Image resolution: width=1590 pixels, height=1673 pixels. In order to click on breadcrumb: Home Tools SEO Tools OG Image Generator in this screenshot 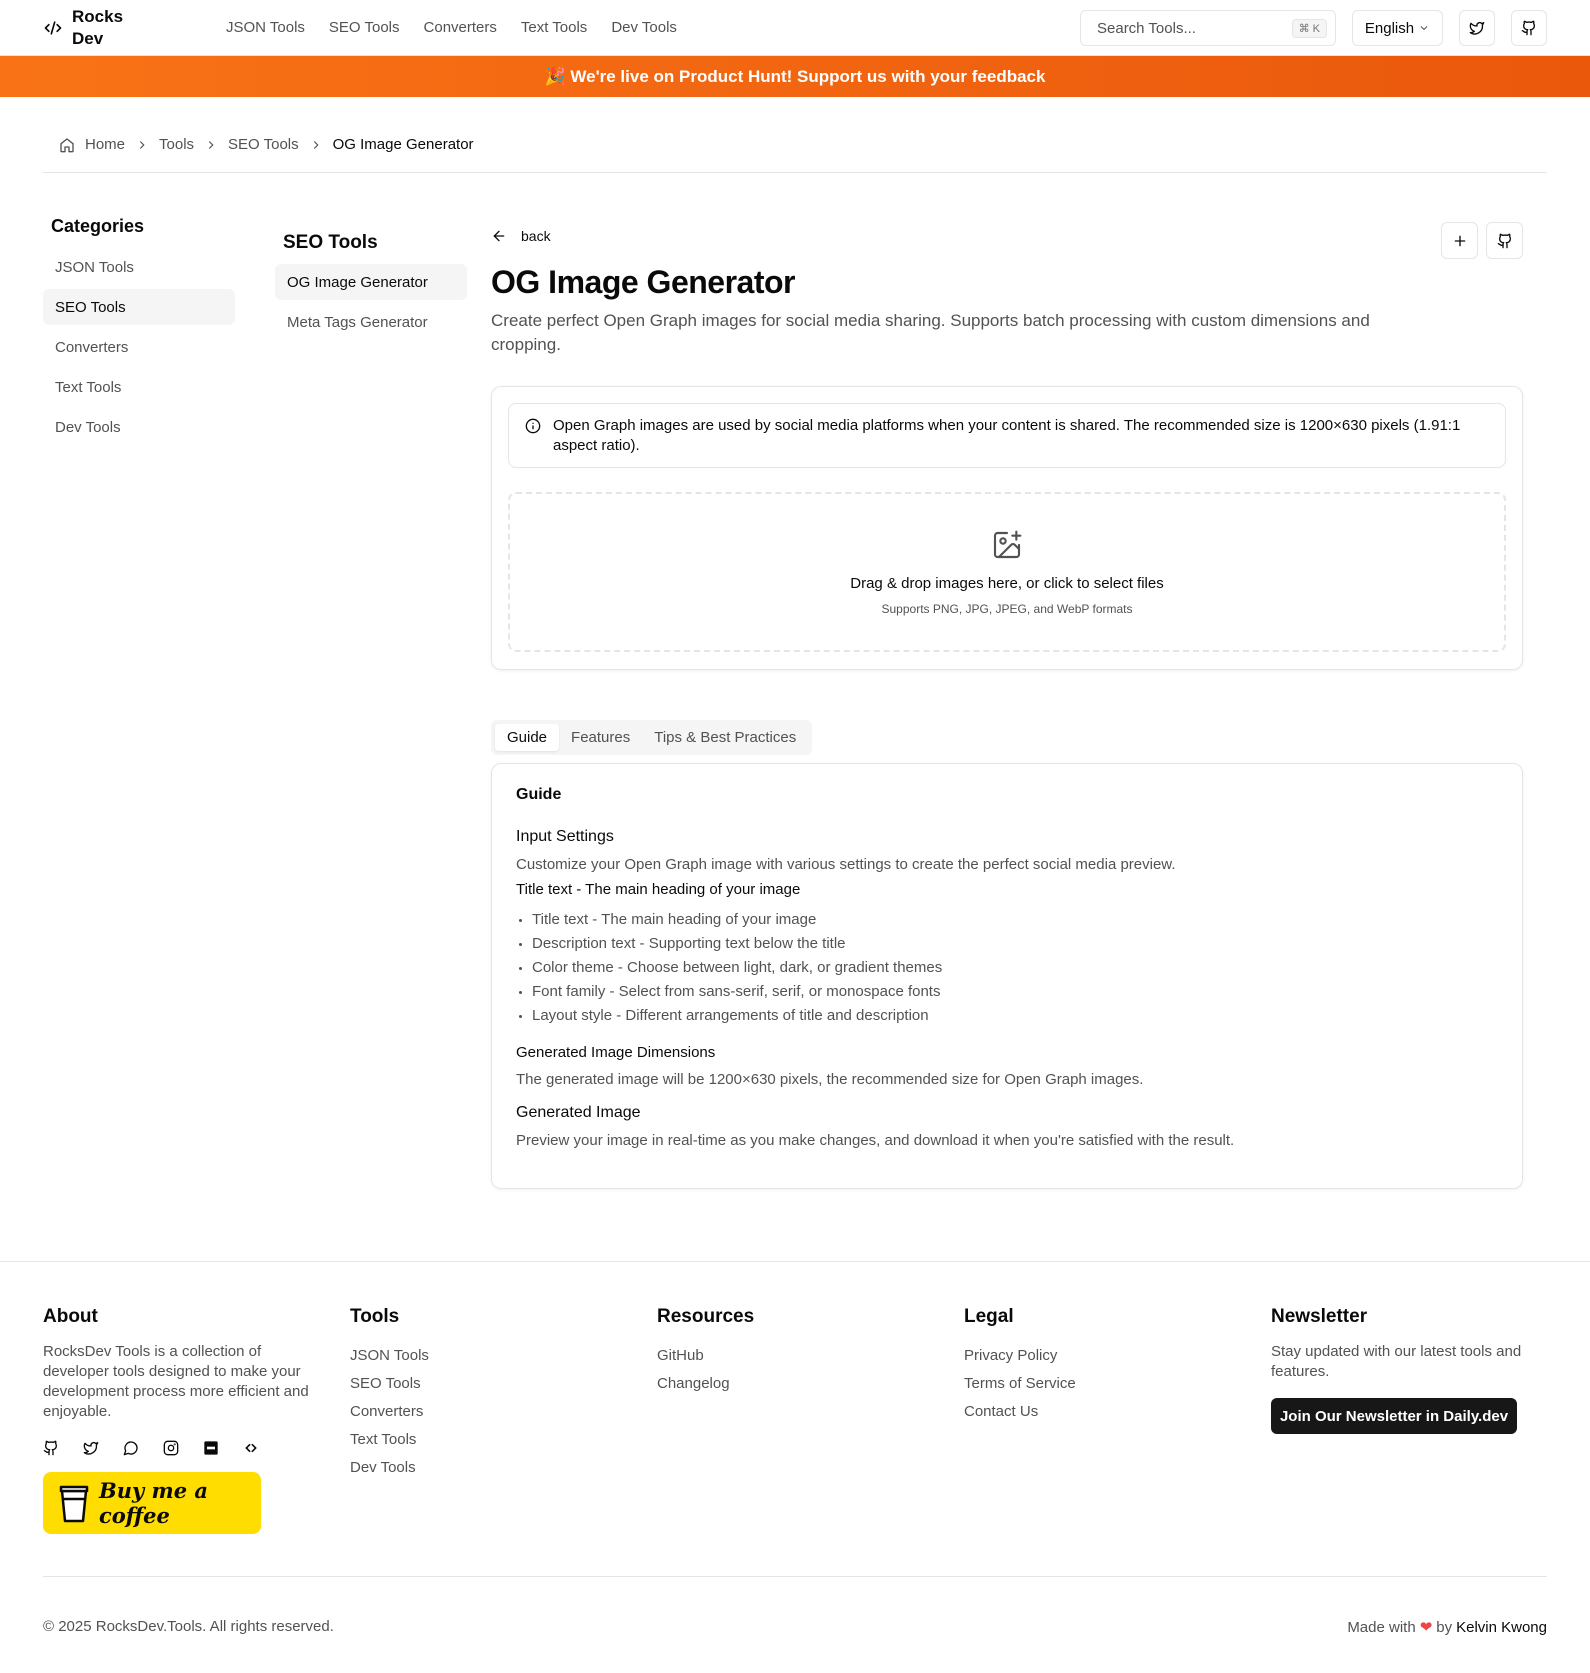, I will do `click(266, 144)`.